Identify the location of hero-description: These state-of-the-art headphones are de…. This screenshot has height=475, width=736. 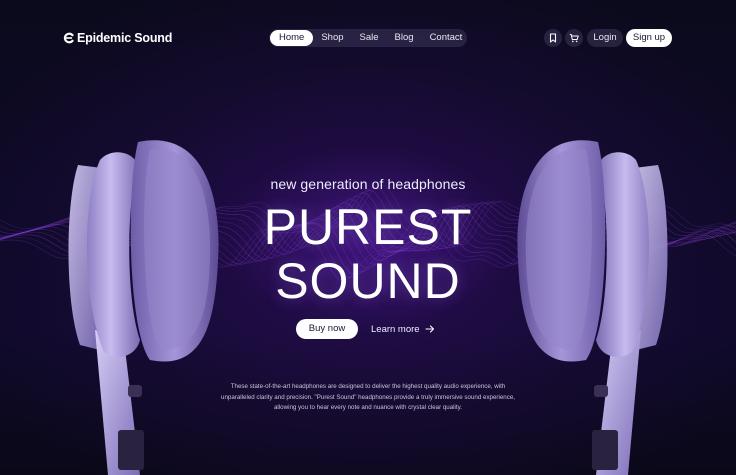
(368, 397).